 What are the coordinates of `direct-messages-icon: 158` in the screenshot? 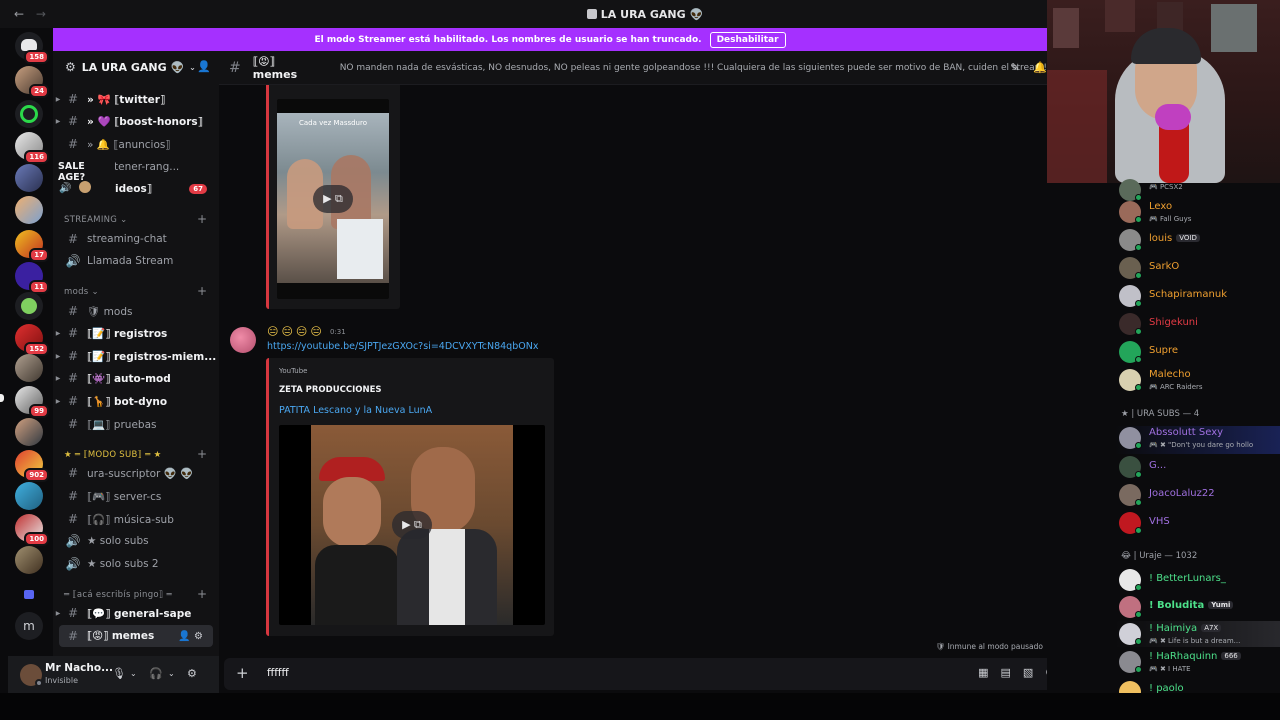 It's located at (32, 48).